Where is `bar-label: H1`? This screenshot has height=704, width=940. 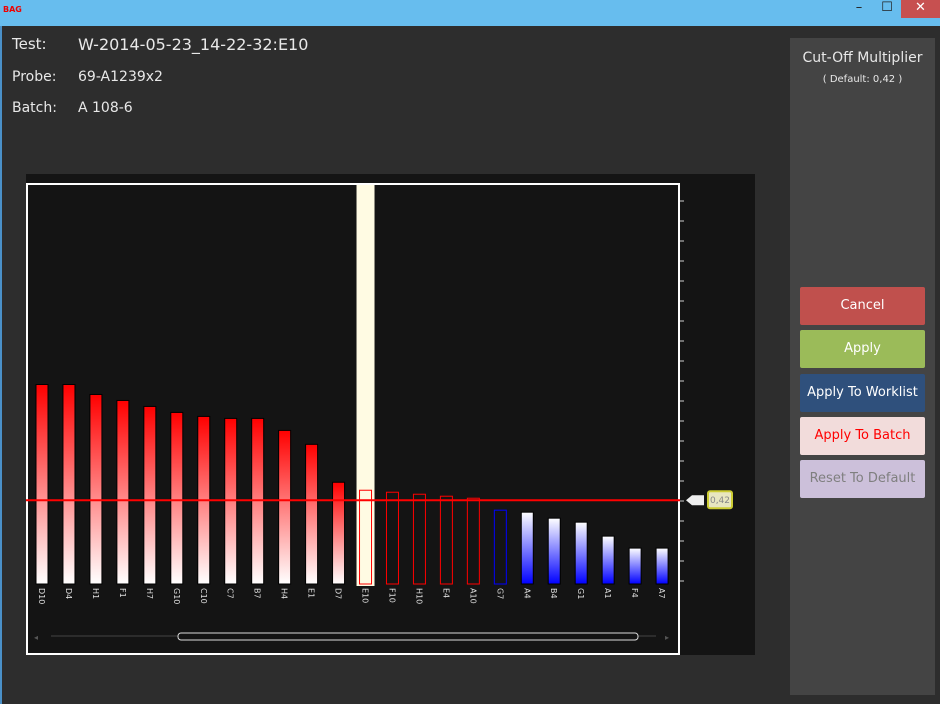 bar-label: H1 is located at coordinates (95, 593).